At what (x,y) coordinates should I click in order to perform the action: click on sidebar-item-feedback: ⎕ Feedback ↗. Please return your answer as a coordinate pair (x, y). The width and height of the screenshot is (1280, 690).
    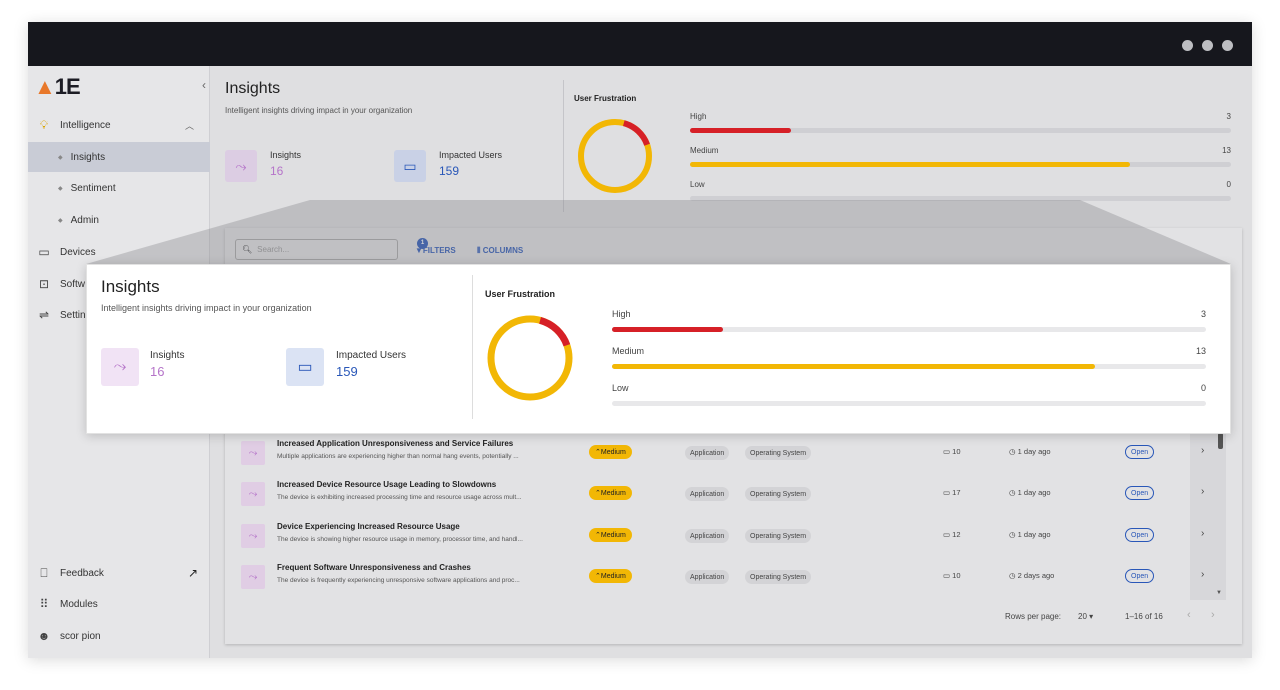
    Looking at the image, I should click on (119, 573).